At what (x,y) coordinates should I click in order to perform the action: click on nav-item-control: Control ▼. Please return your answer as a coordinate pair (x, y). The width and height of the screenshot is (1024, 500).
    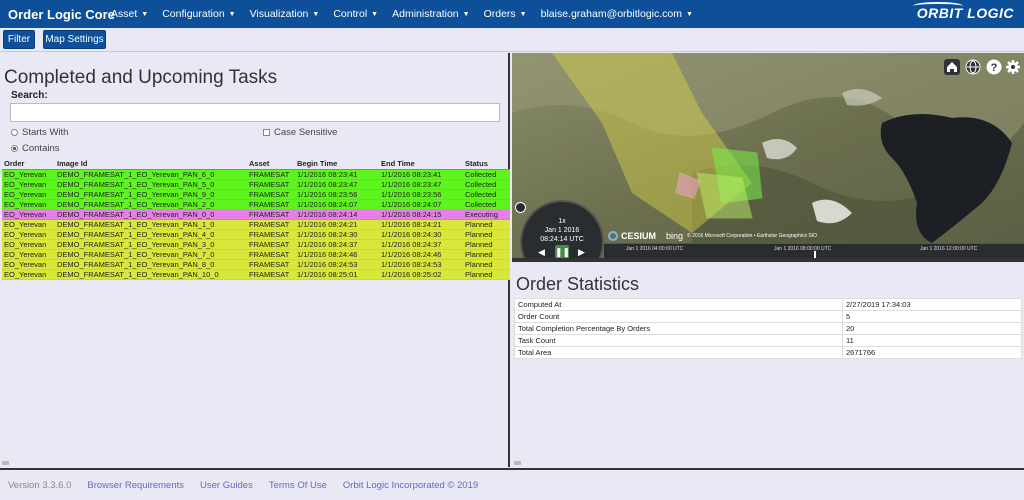
    Looking at the image, I should click on (355, 14).